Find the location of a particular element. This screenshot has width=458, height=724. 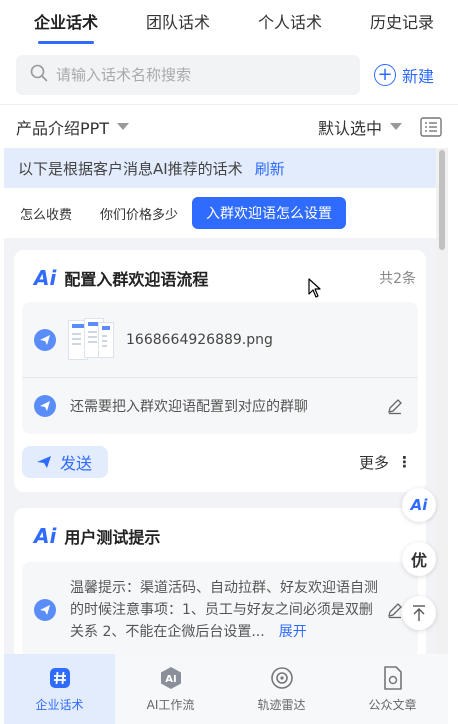

tab-personal-scripts: 个人话术 is located at coordinates (290, 23).